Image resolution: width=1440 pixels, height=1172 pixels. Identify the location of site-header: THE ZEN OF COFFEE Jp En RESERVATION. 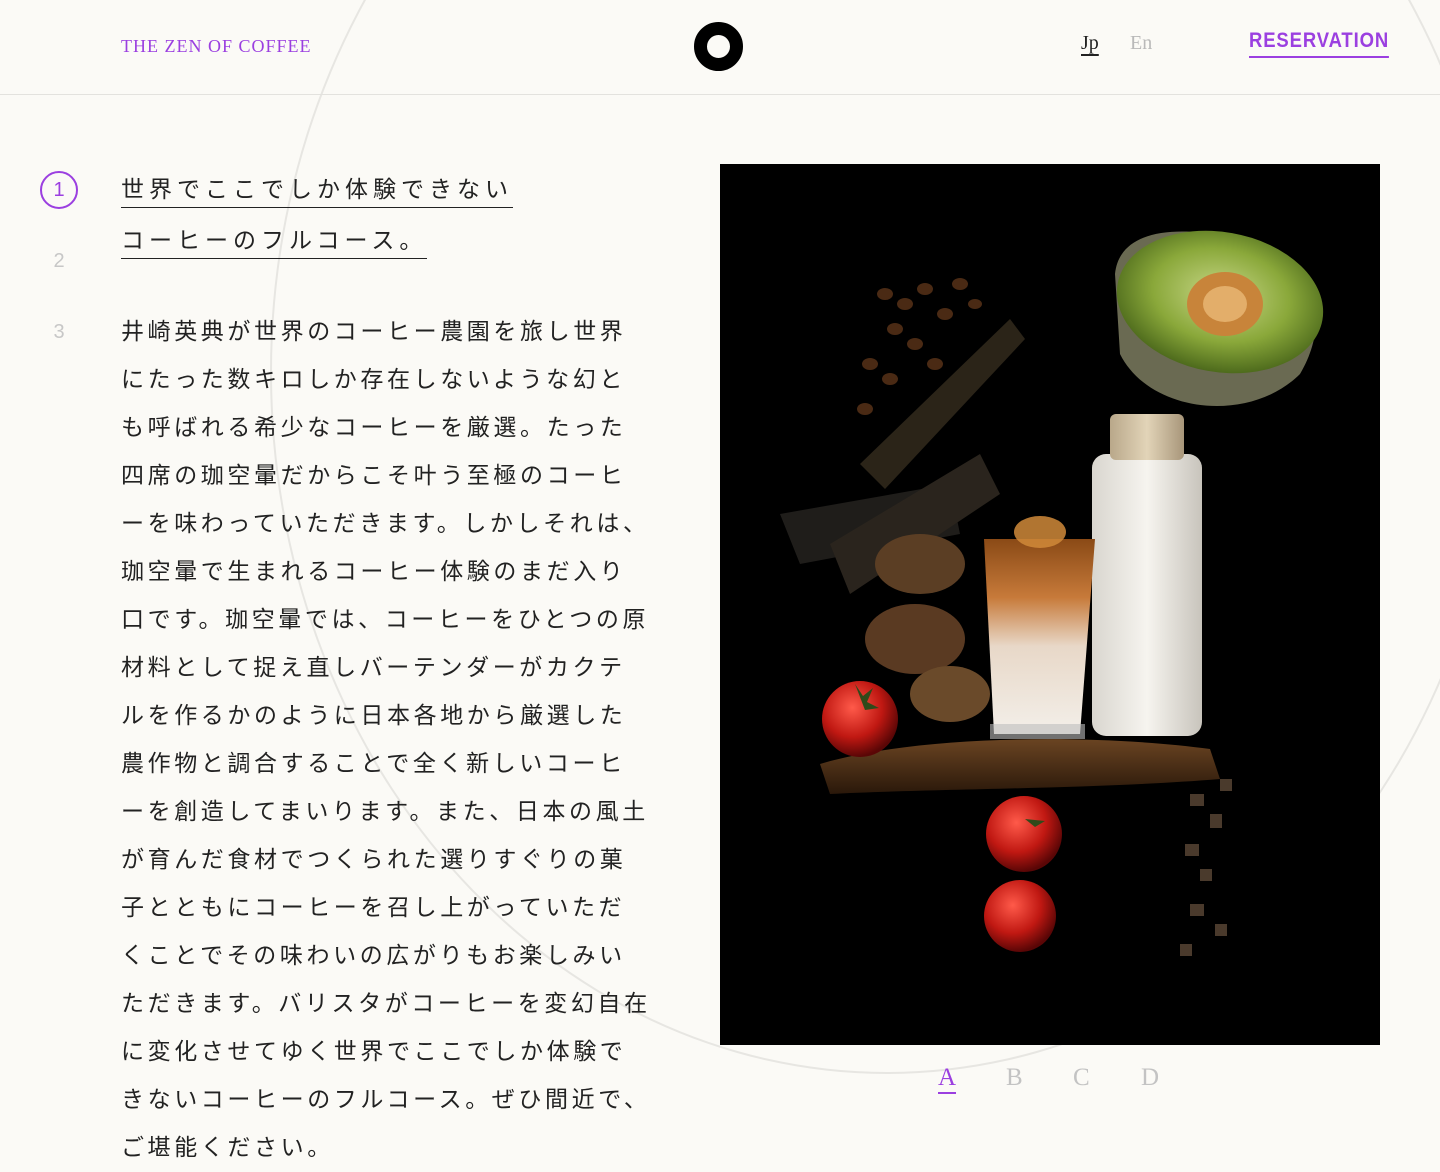
(720, 47).